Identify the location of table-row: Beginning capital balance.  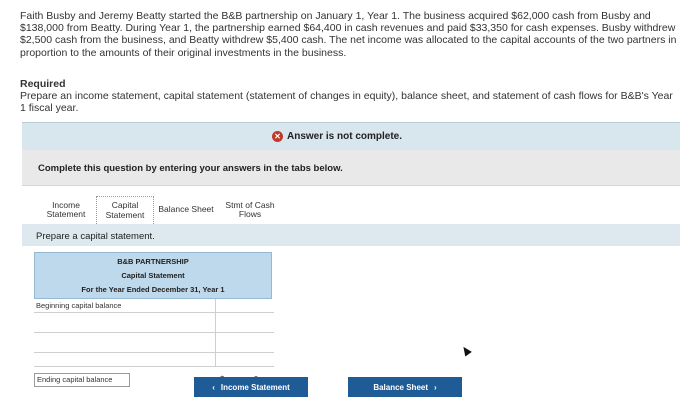
(154, 306).